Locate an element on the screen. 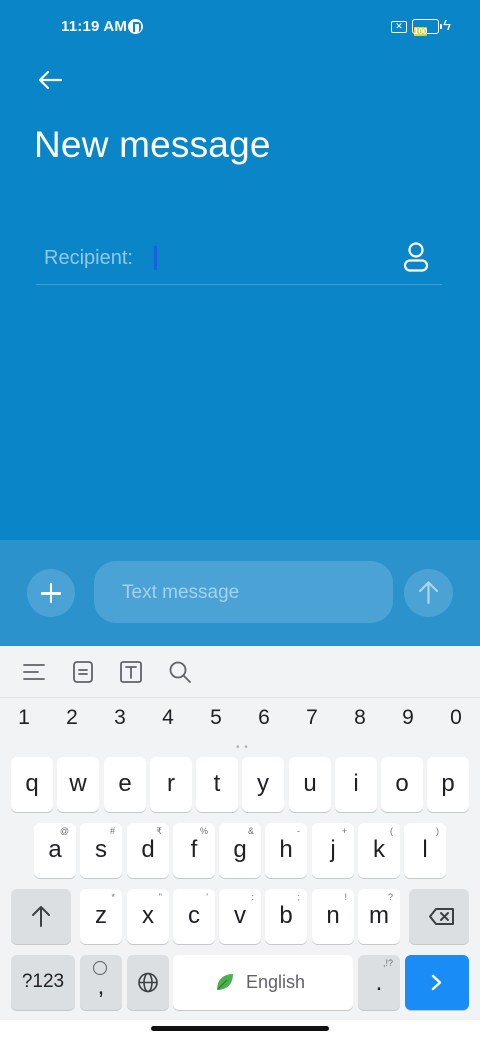  key-label: r is located at coordinates (171, 783).